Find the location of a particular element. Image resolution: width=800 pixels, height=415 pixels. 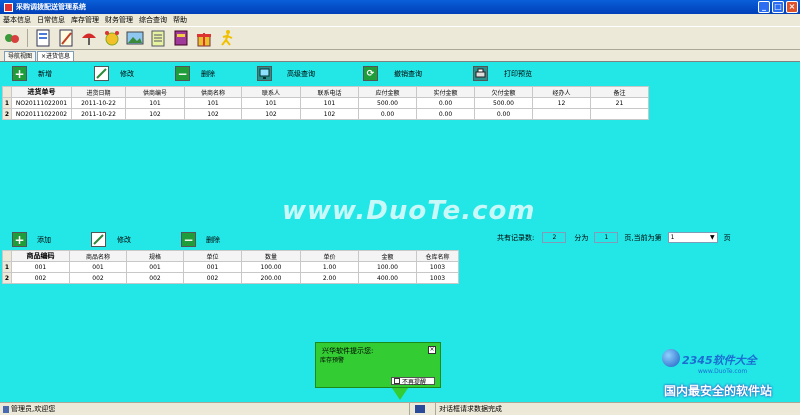

close-button: × is located at coordinates (792, 7).